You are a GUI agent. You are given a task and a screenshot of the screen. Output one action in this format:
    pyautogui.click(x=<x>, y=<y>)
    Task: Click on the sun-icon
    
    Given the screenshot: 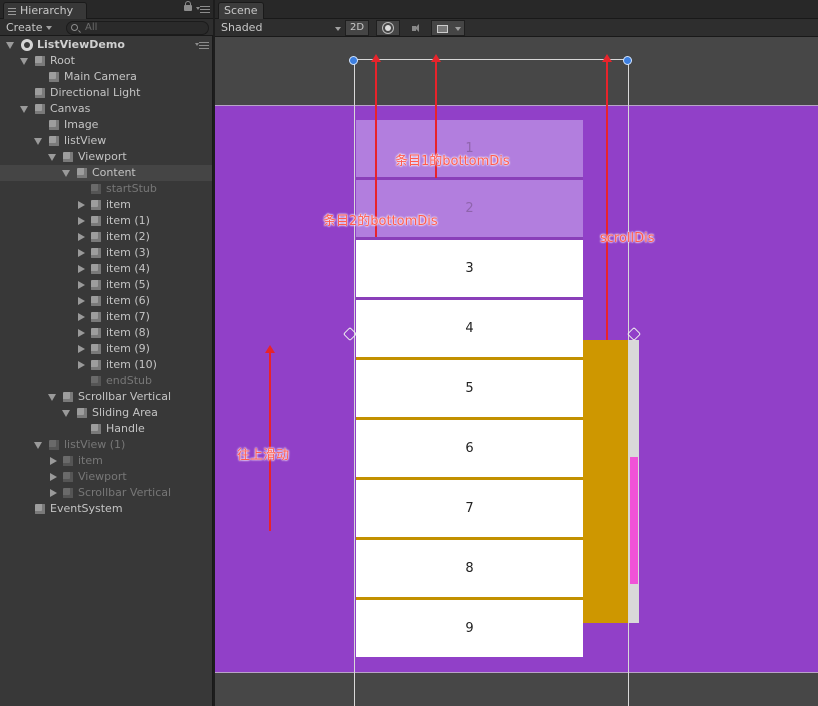 What is the action you would take?
    pyautogui.click(x=388, y=28)
    